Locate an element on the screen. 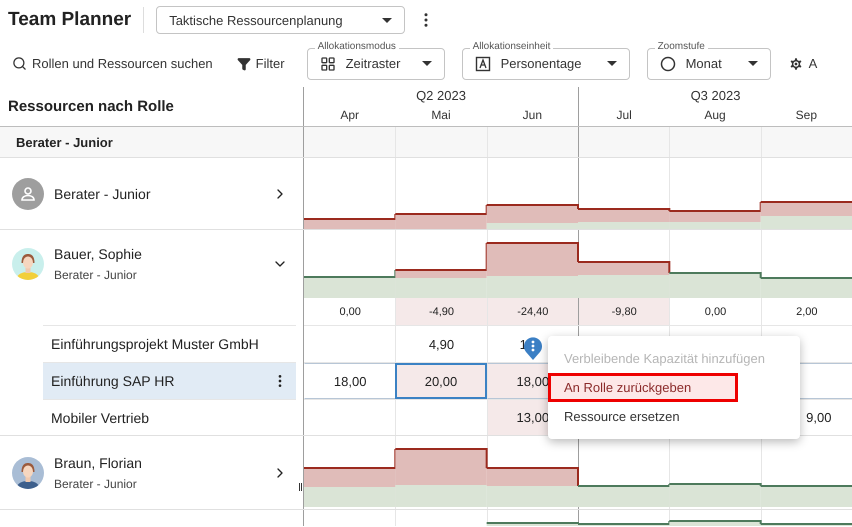 The width and height of the screenshot is (852, 527). month-label: Mai is located at coordinates (441, 115).